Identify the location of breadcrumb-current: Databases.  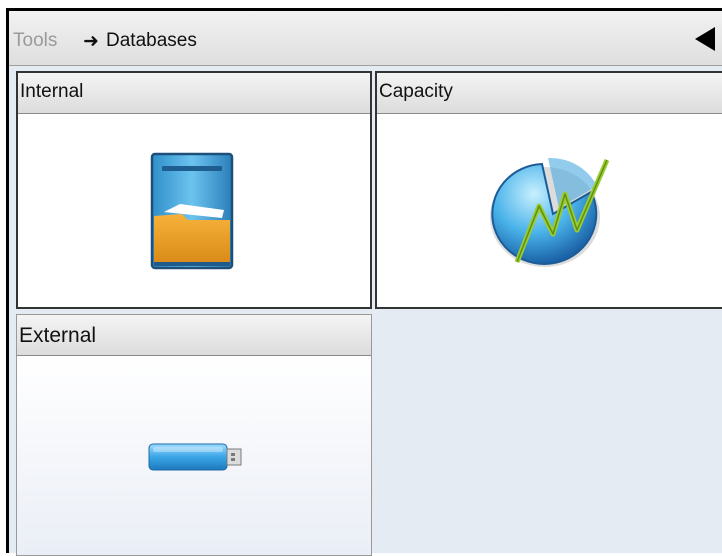
(151, 40).